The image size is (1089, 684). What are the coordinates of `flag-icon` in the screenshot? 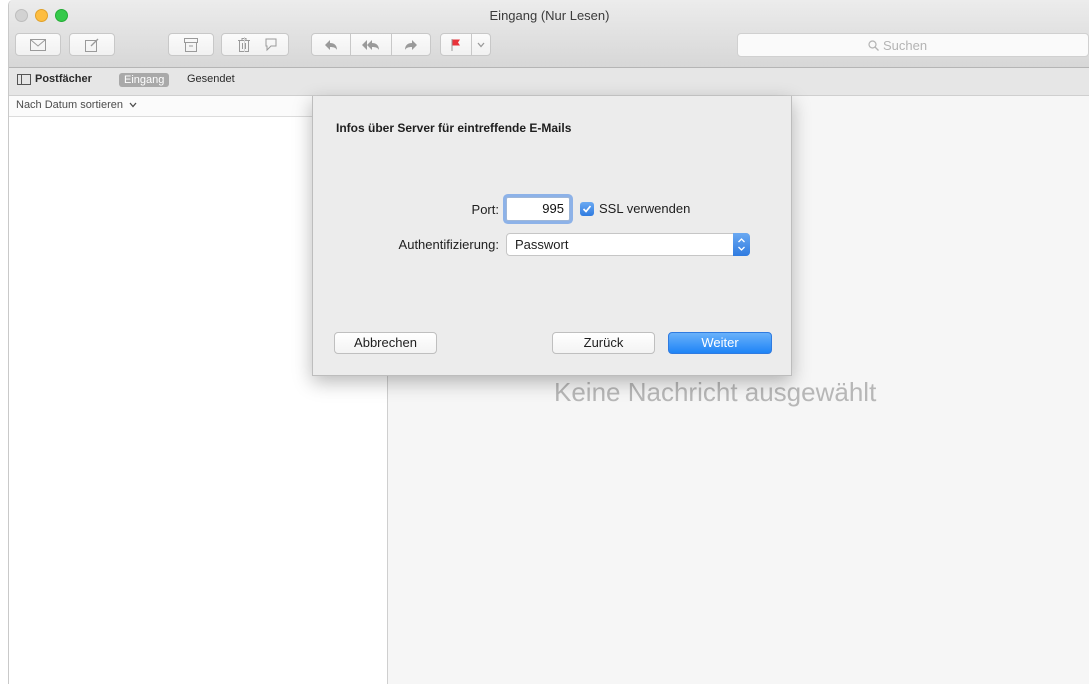 It's located at (455, 44).